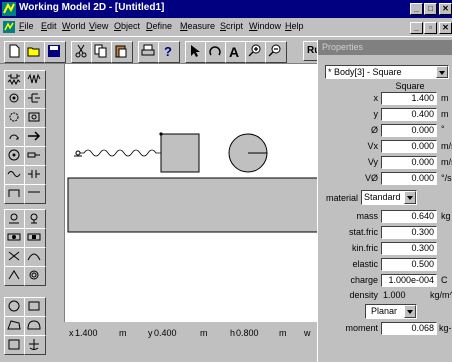 The image size is (452, 362). I want to click on point-tool, so click(15, 276).